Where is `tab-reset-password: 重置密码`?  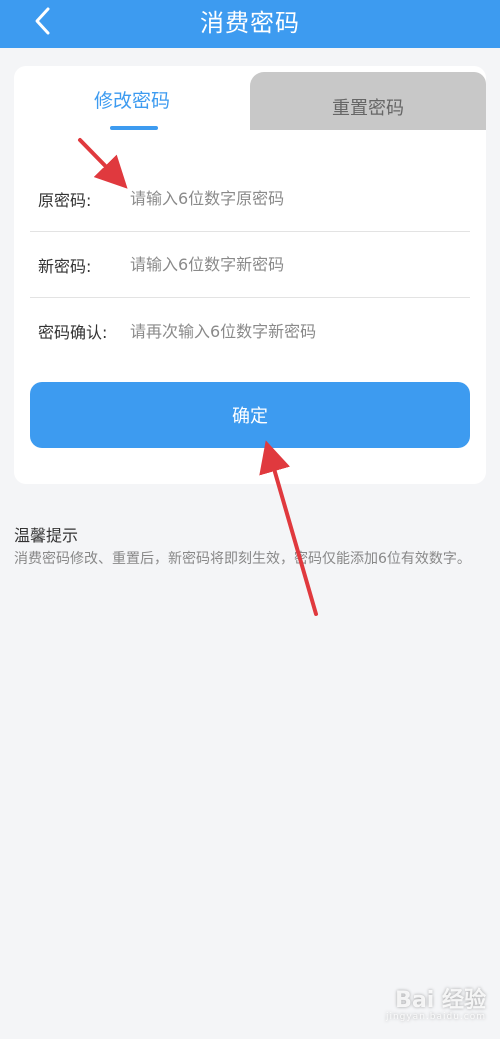
tab-reset-password: 重置密码 is located at coordinates (368, 101).